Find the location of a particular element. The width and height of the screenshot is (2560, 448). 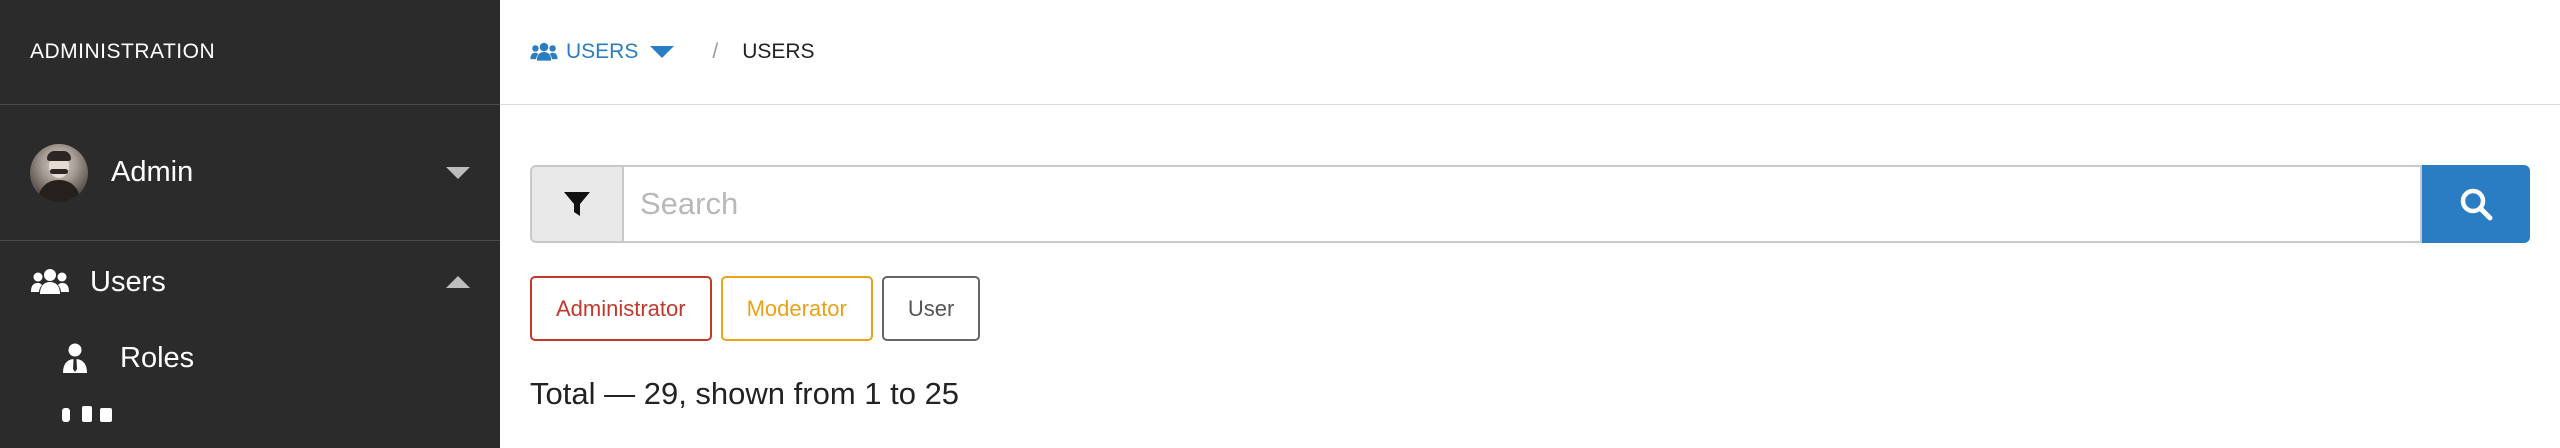

sidebar-item-label: Users is located at coordinates (128, 281).